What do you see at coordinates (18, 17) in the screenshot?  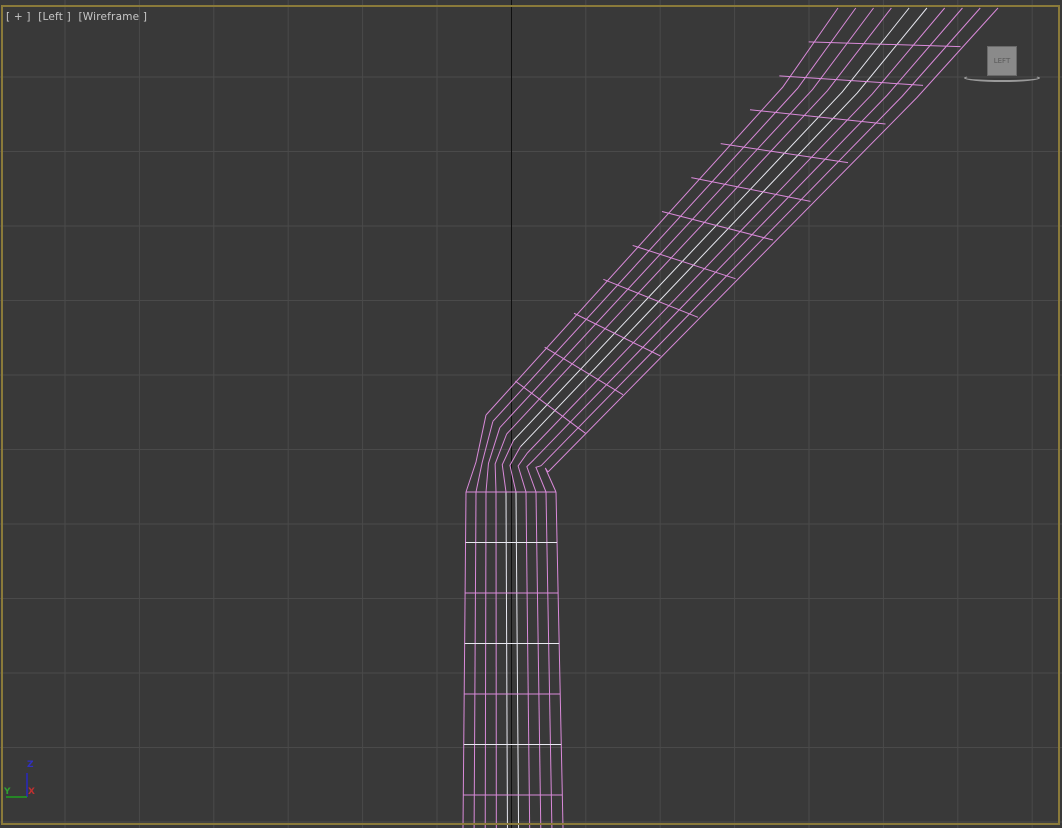 I see `viewport-general-menu: [ + ]` at bounding box center [18, 17].